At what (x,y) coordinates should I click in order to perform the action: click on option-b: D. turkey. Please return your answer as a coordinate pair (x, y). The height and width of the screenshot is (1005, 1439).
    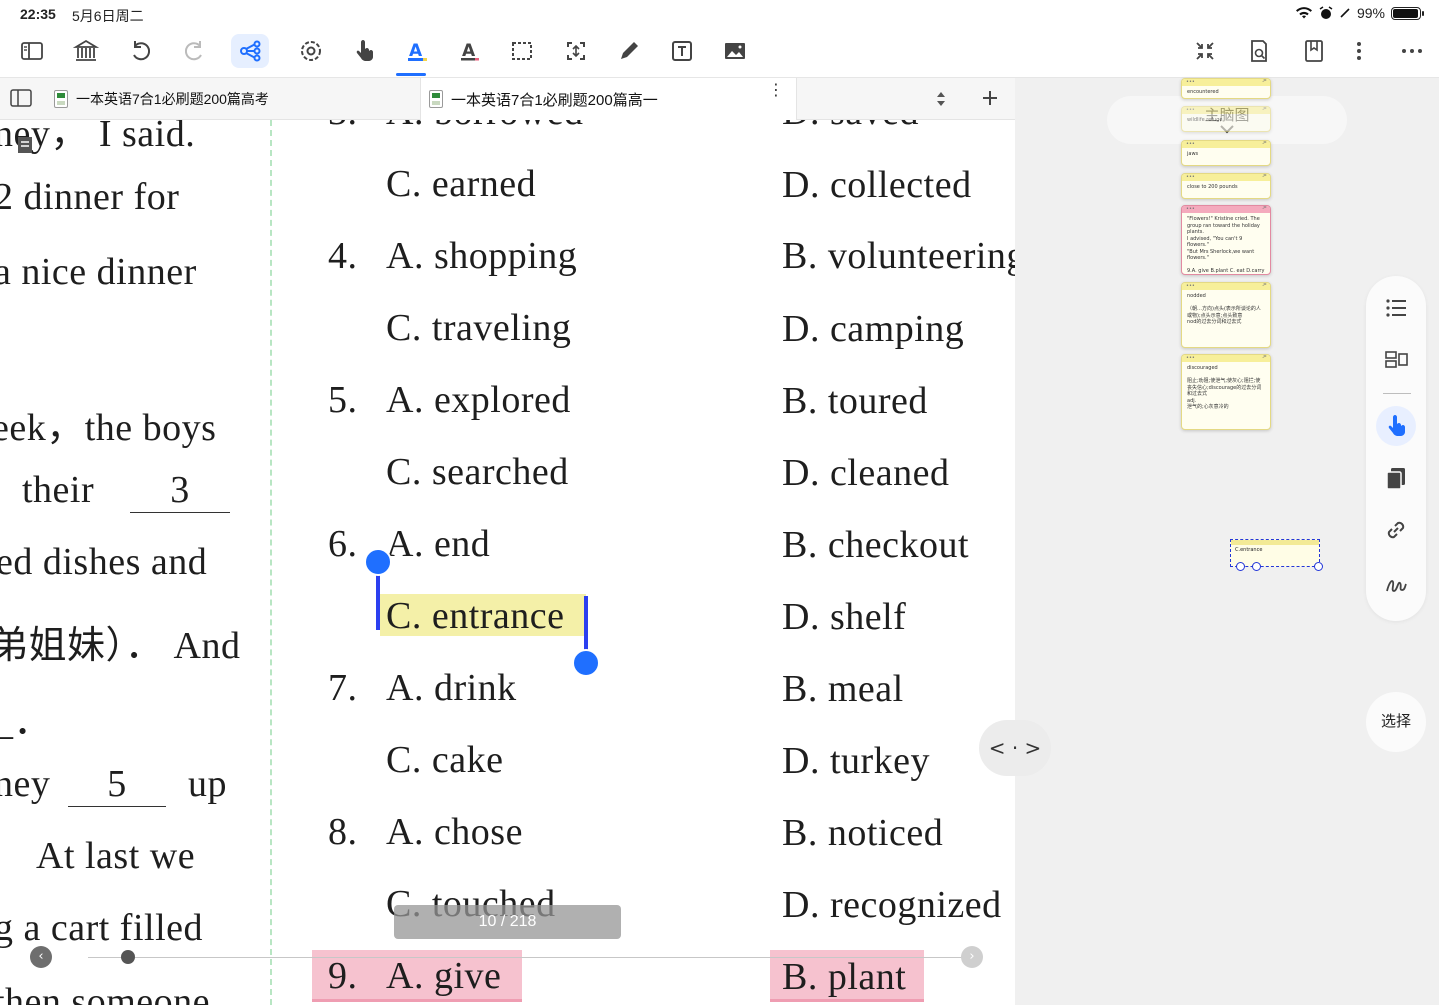
    Looking at the image, I should click on (856, 761).